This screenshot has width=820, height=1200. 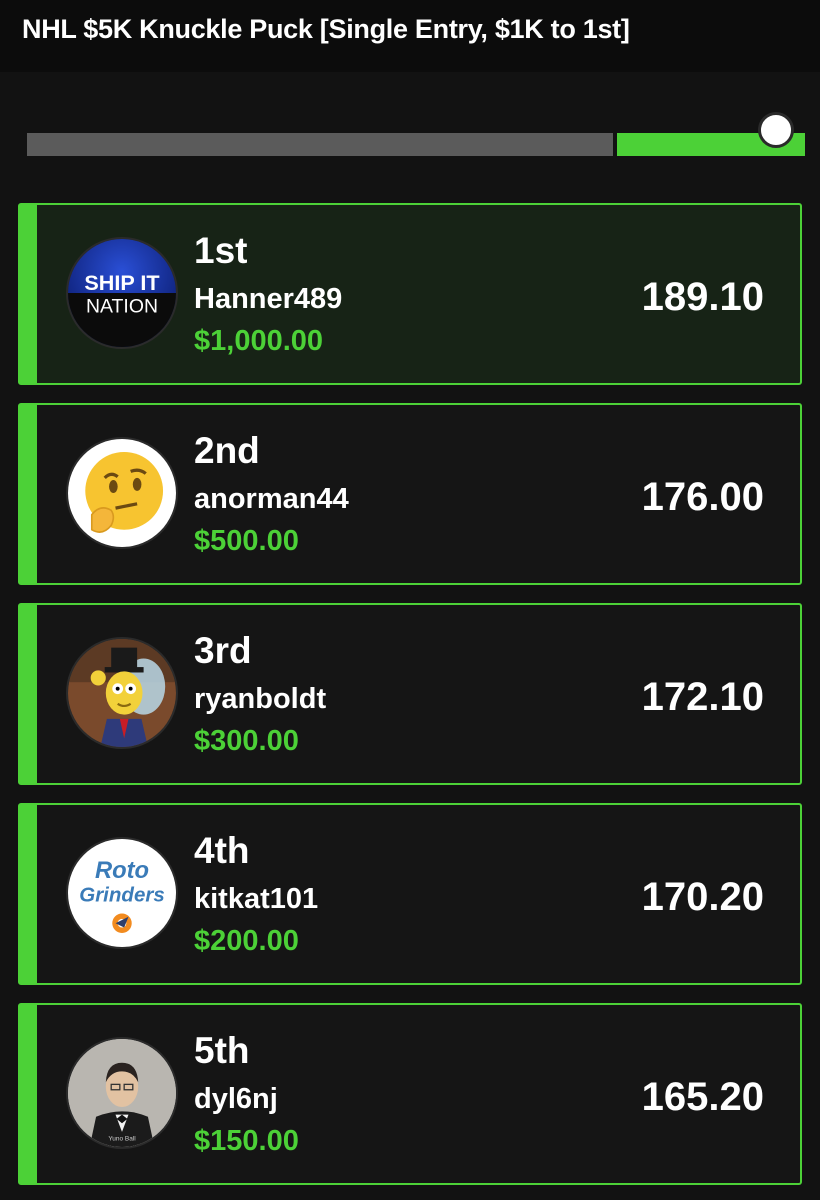 I want to click on slider-thumb, so click(x=776, y=130).